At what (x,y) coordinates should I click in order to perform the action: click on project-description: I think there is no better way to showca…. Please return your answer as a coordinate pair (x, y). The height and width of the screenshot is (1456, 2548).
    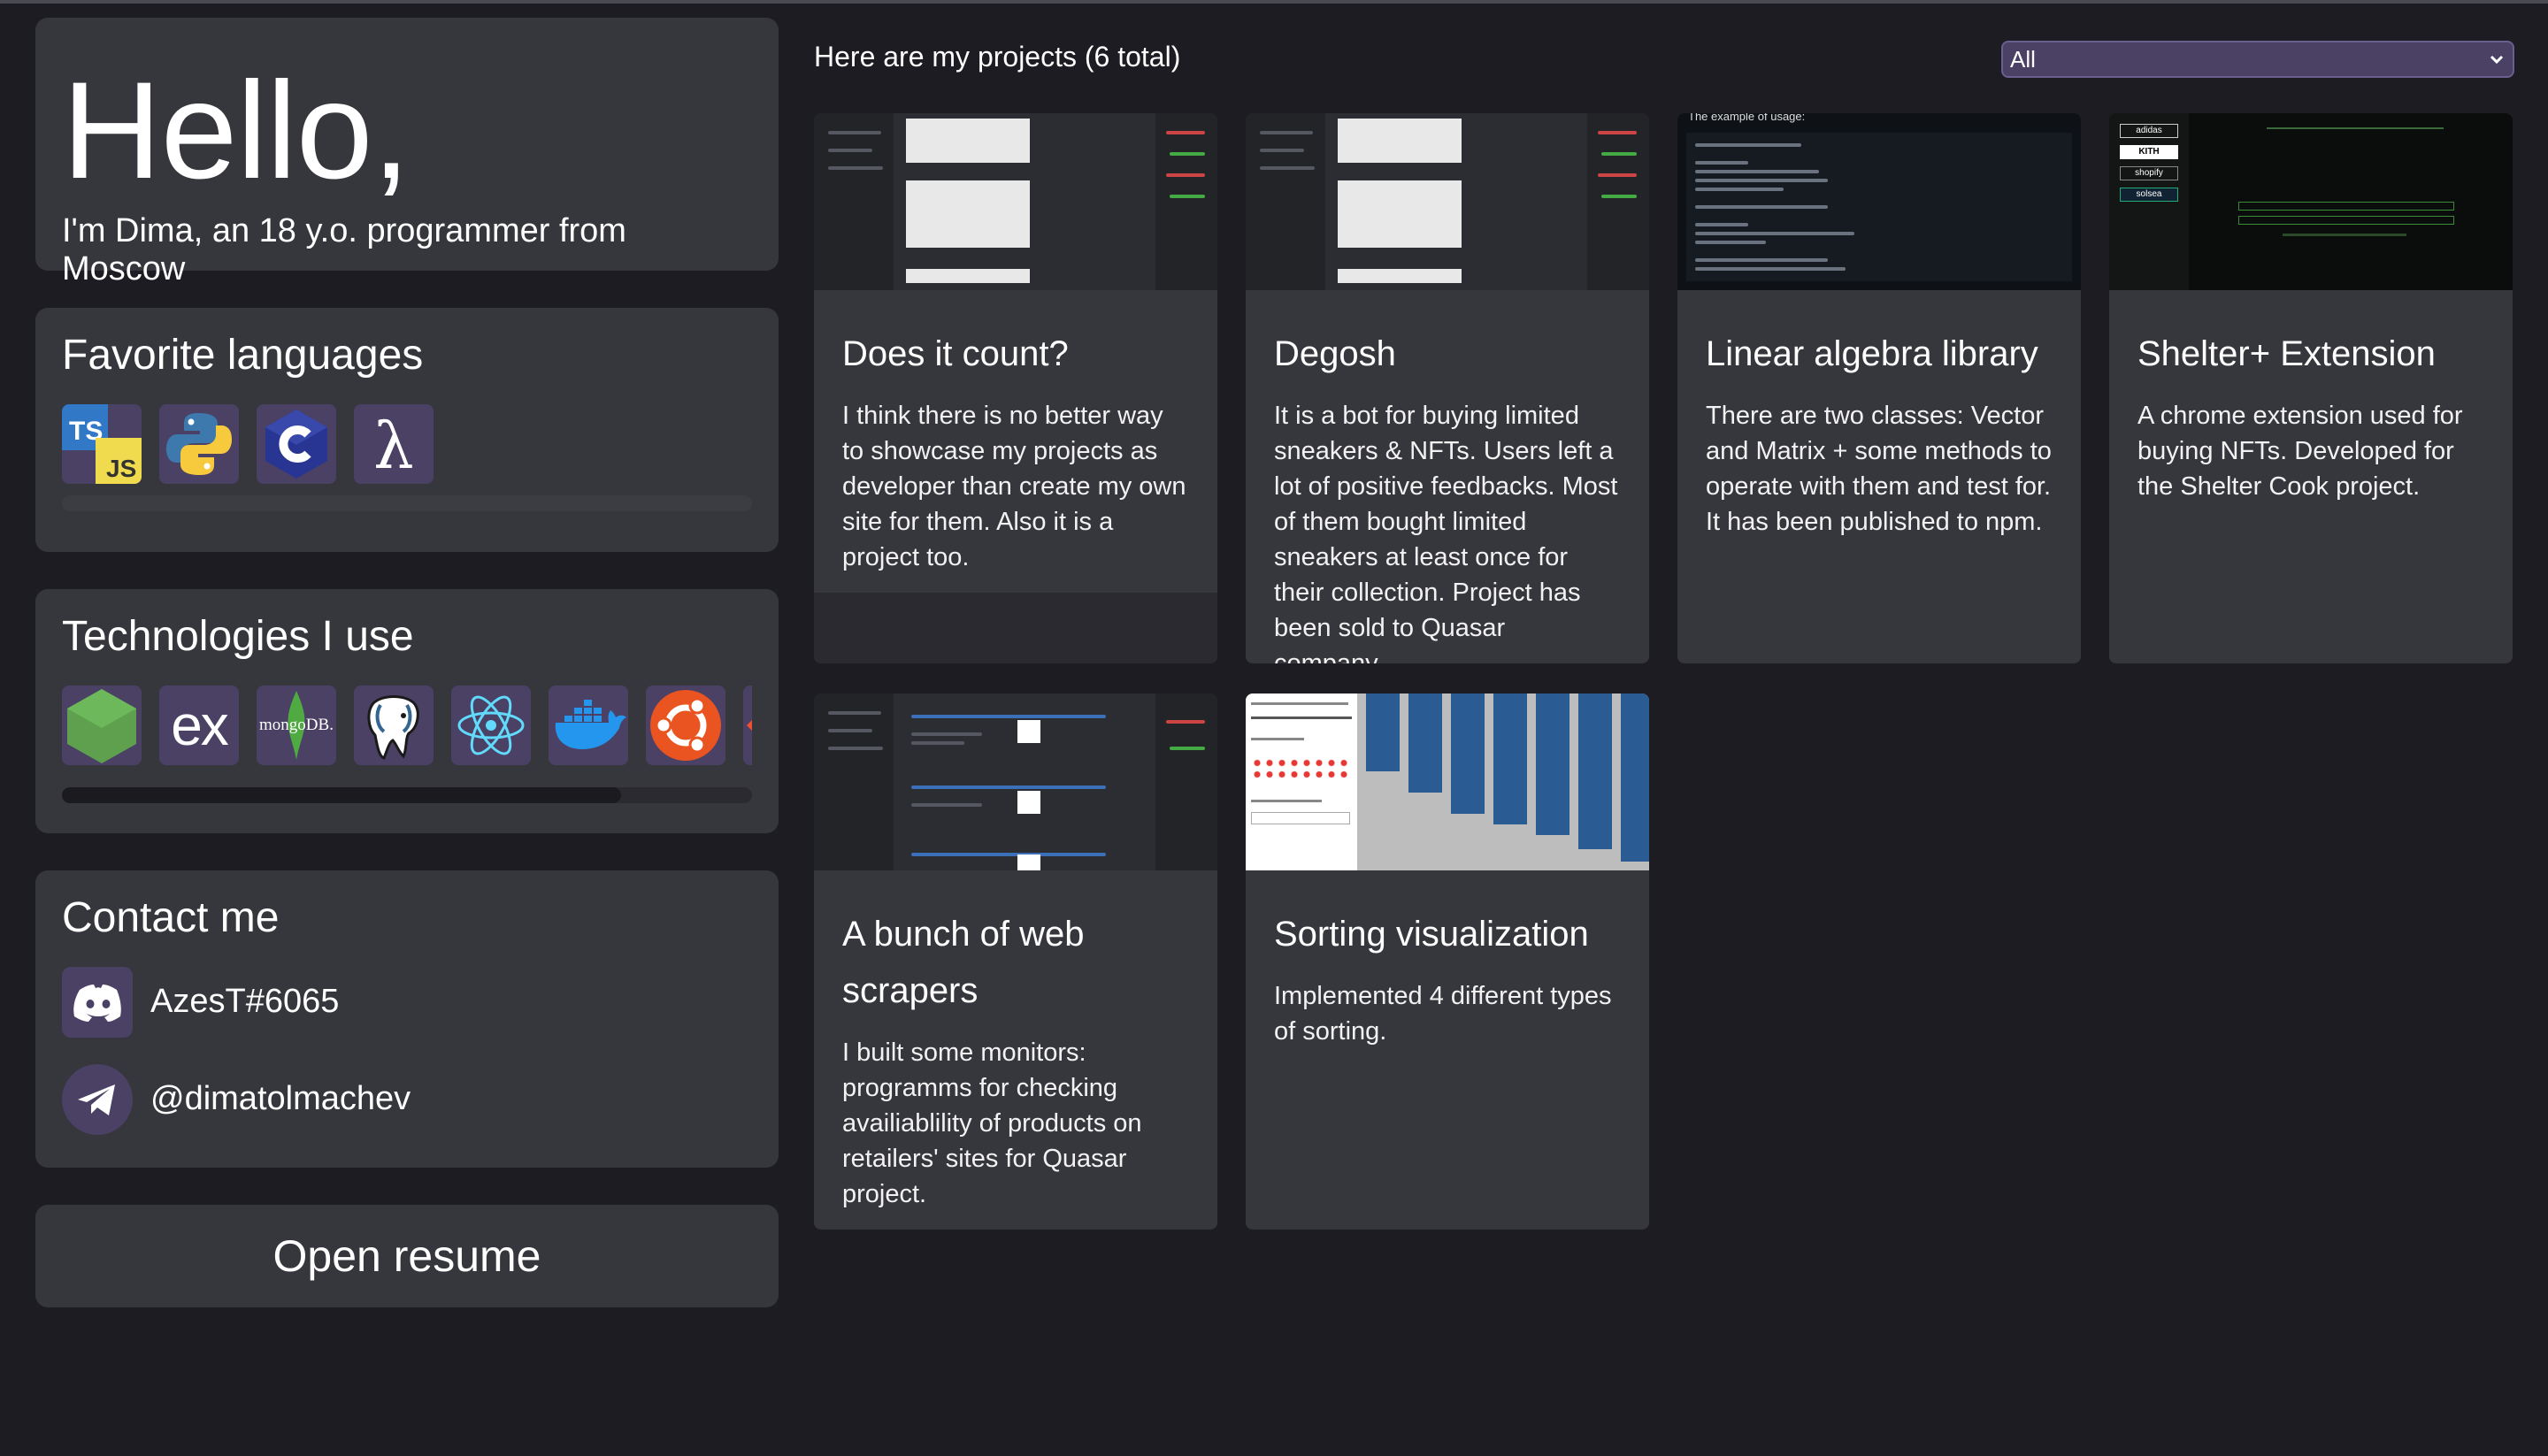
    Looking at the image, I should click on (1014, 486).